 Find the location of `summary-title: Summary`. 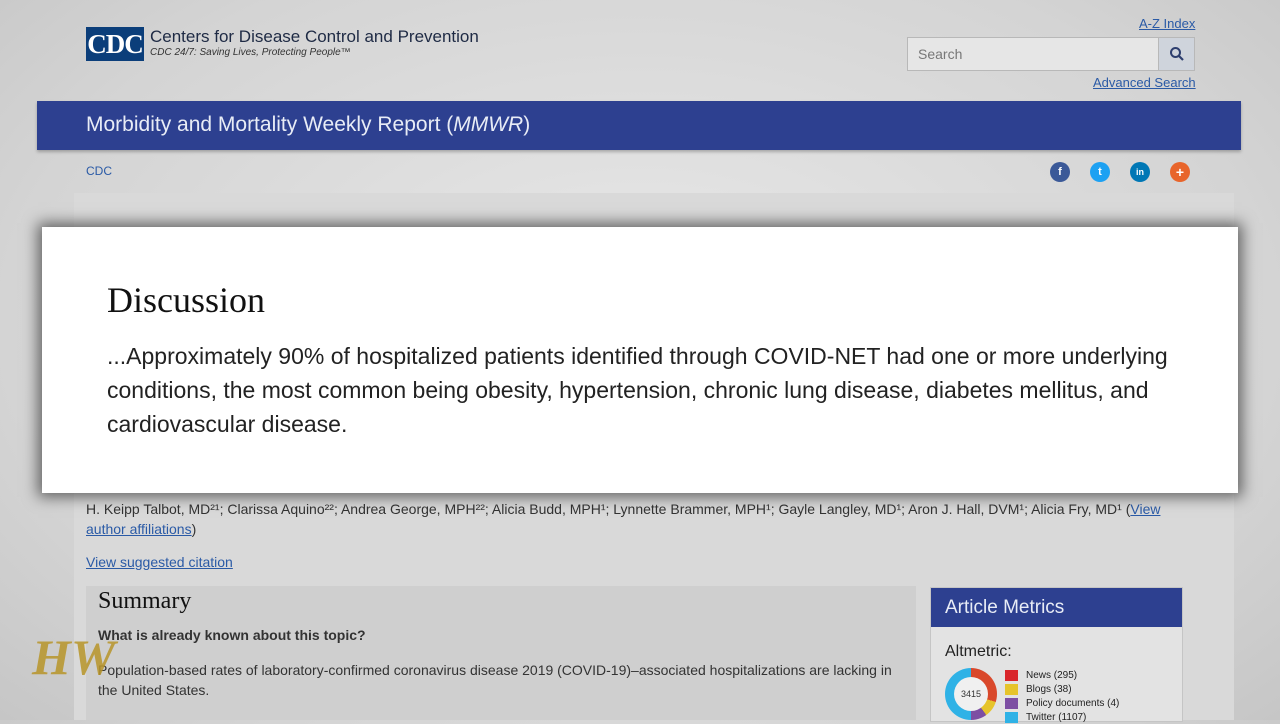

summary-title: Summary is located at coordinates (145, 601).